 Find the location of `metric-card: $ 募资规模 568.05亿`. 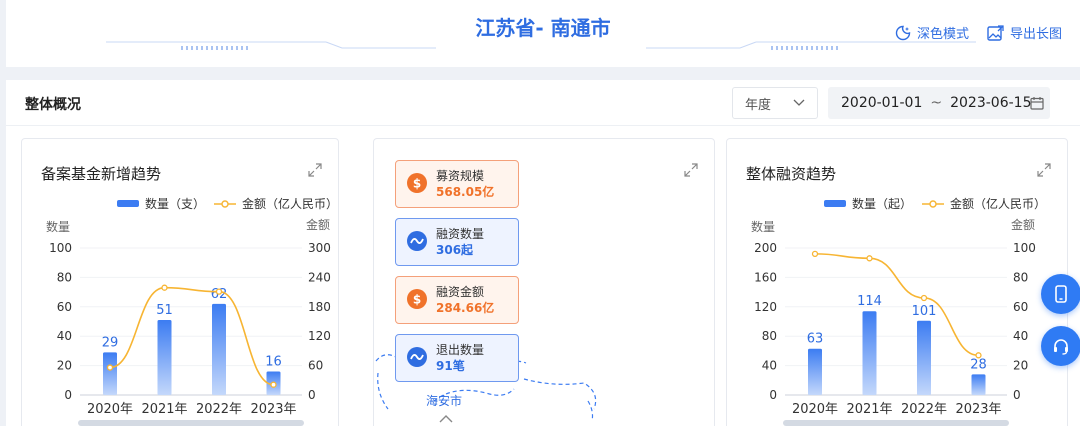

metric-card: $ 募资规模 568.05亿 is located at coordinates (457, 184).